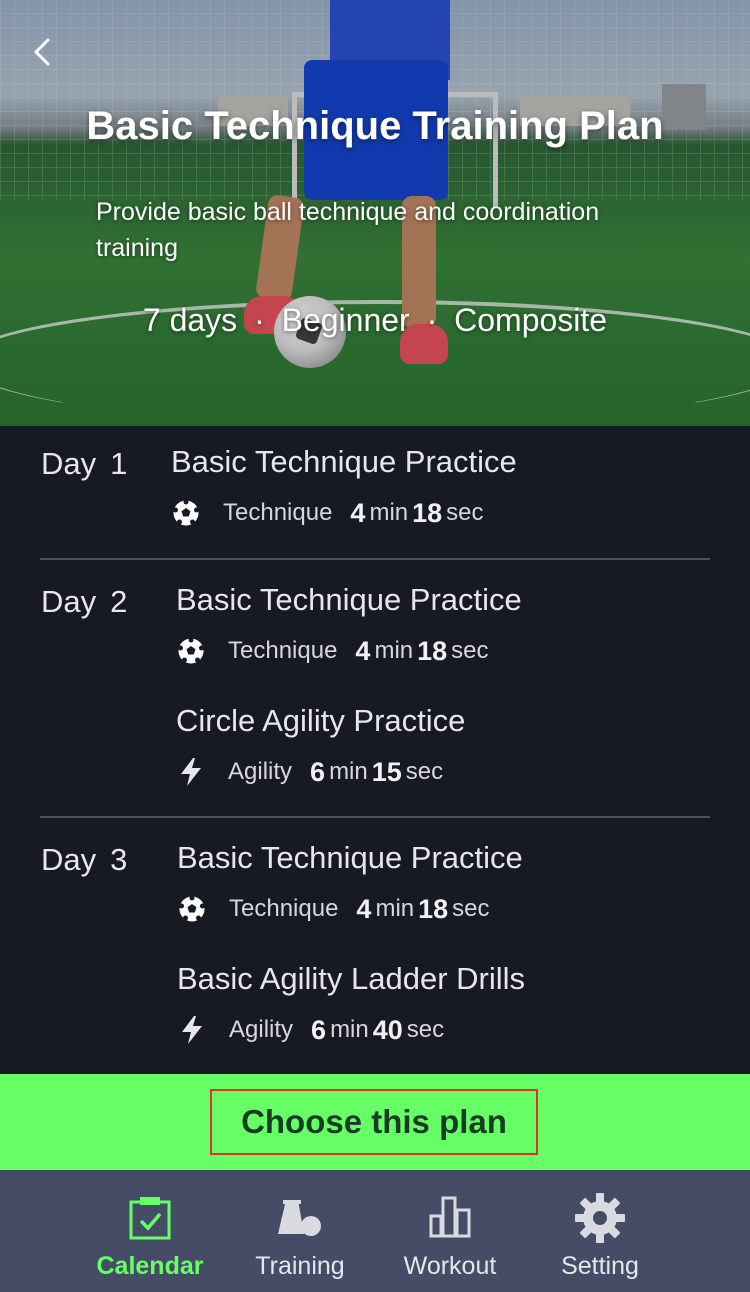 Image resolution: width=750 pixels, height=1292 pixels. I want to click on plan-meta: 7 days · Beginner · Composite, so click(375, 320).